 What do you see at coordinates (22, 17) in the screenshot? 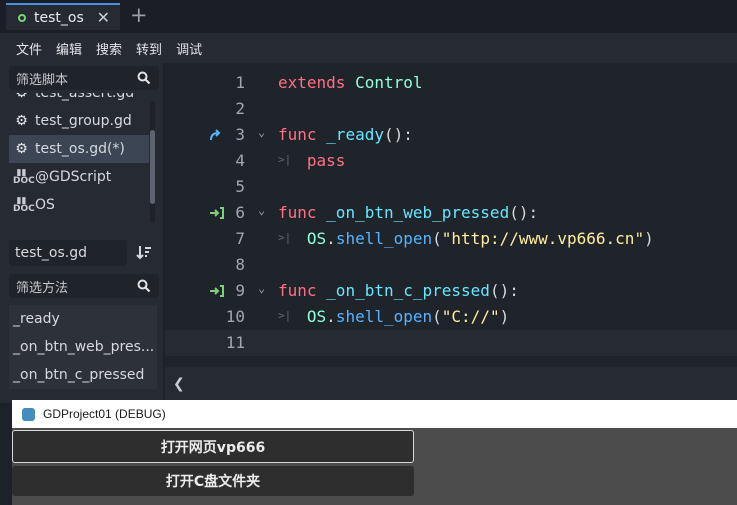
I see `script-status-icon` at bounding box center [22, 17].